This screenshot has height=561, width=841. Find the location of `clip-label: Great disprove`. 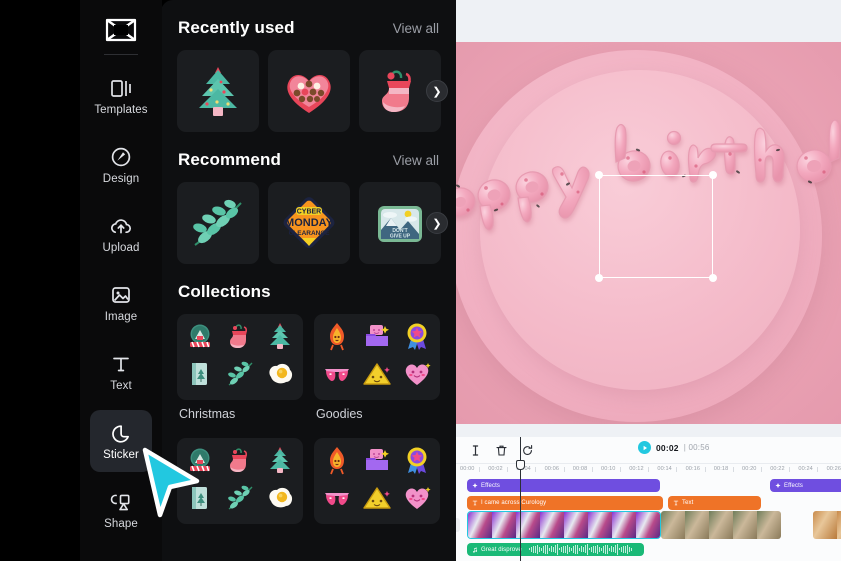

clip-label: Great disprove is located at coordinates (501, 549).